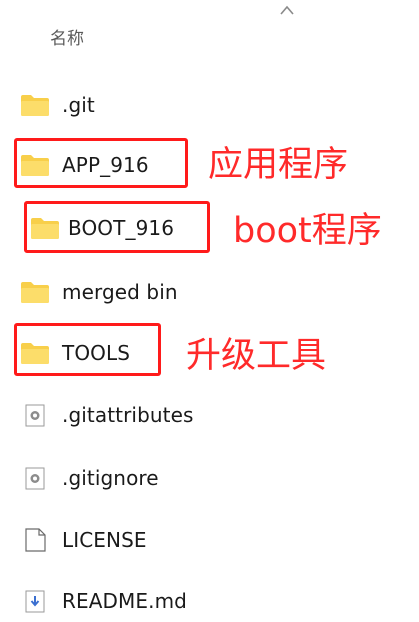  I want to click on highlight-box-app, so click(101, 163).